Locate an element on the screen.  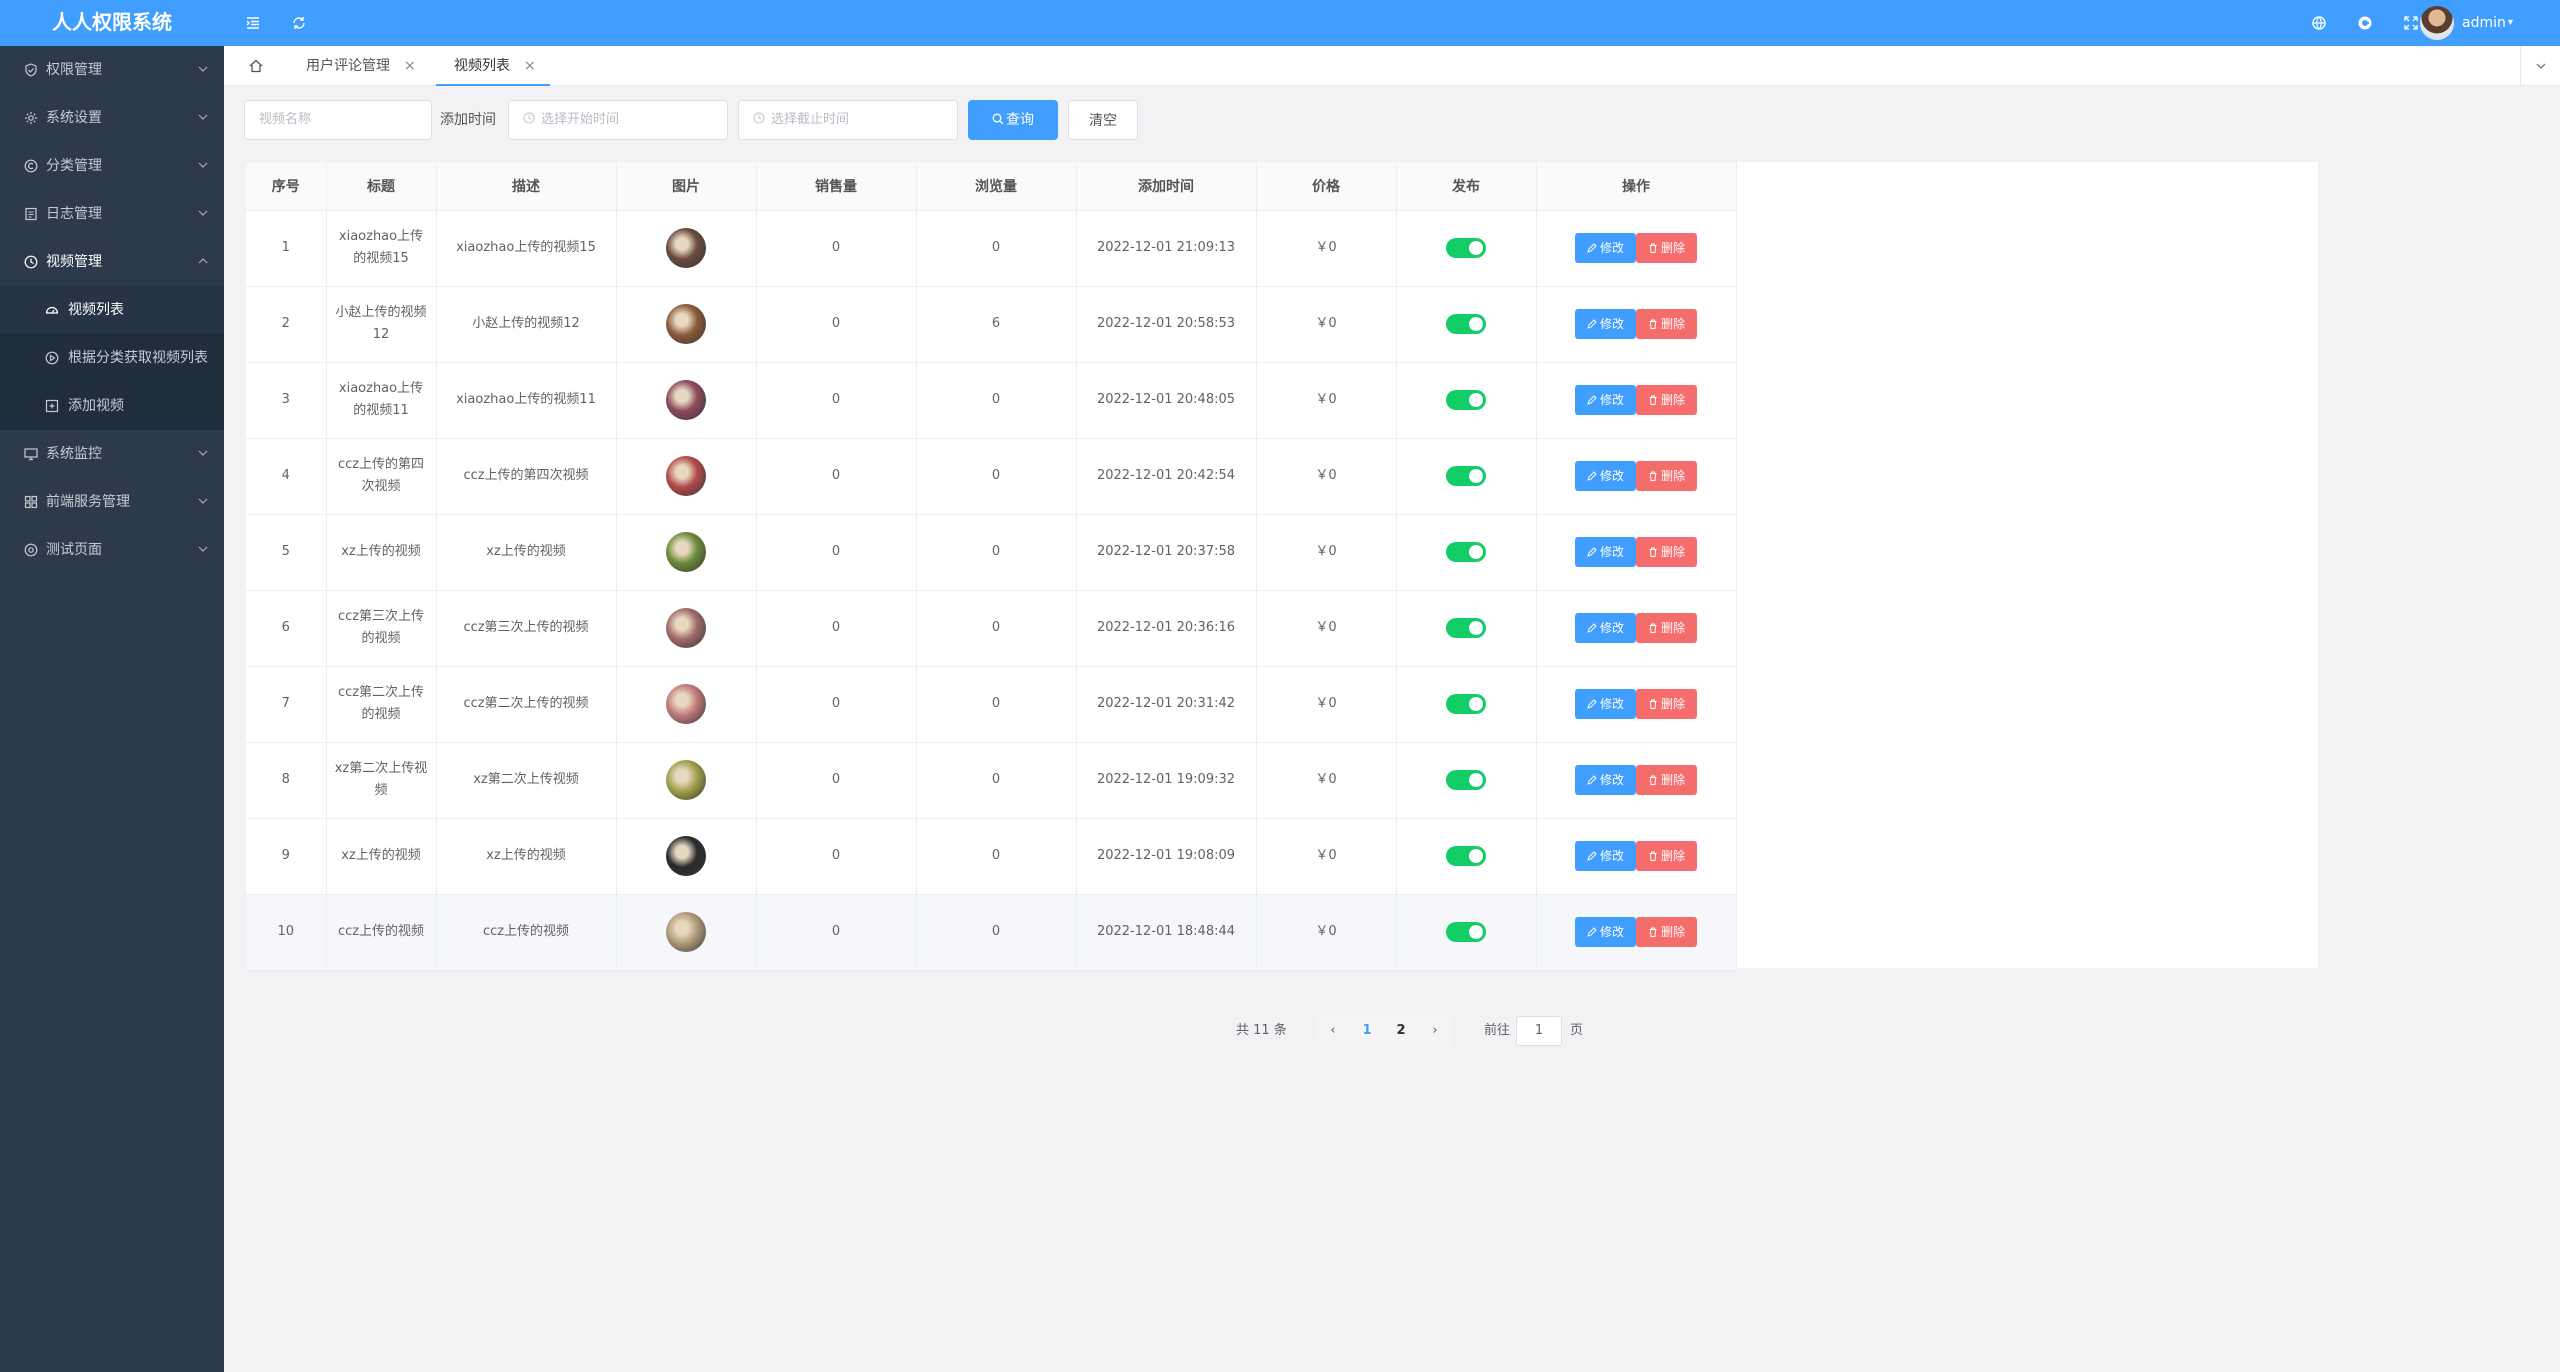
clear-button-label: 清空 is located at coordinates (1103, 121).